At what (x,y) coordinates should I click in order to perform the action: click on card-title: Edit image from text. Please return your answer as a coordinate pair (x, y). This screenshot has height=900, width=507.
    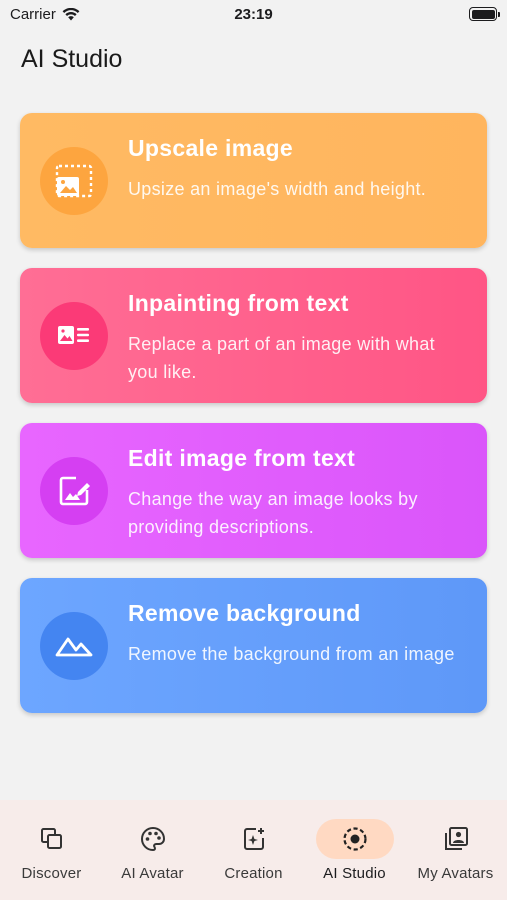
    Looking at the image, I should click on (242, 458).